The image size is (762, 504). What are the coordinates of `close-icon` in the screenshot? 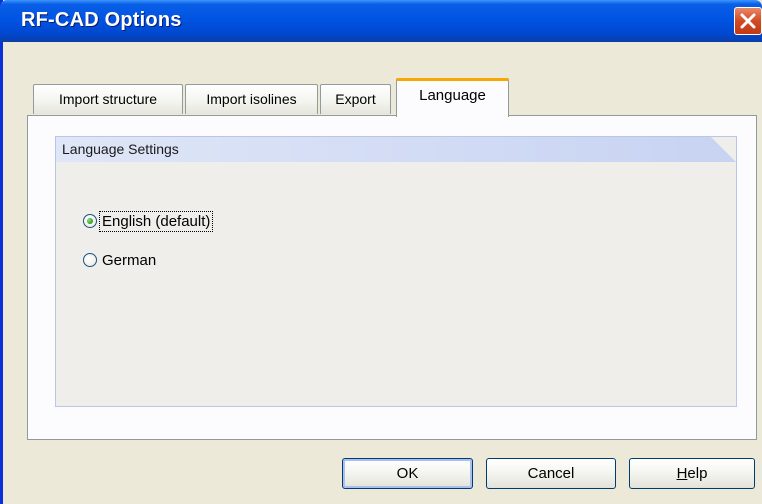 It's located at (748, 21).